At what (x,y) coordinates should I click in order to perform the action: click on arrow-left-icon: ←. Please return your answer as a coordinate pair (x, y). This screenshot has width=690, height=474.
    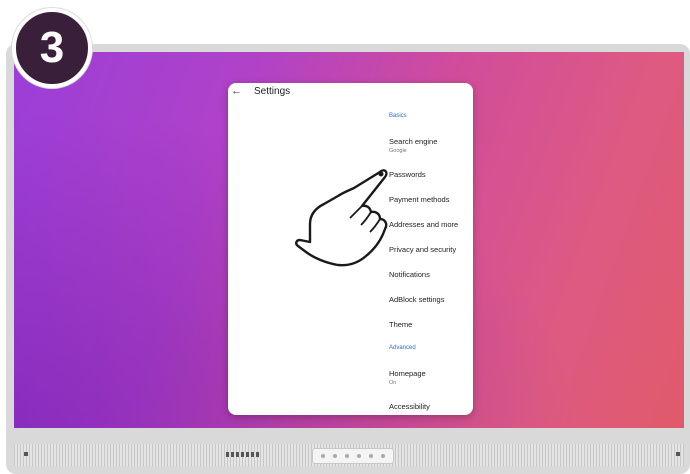
    Looking at the image, I should click on (236, 91).